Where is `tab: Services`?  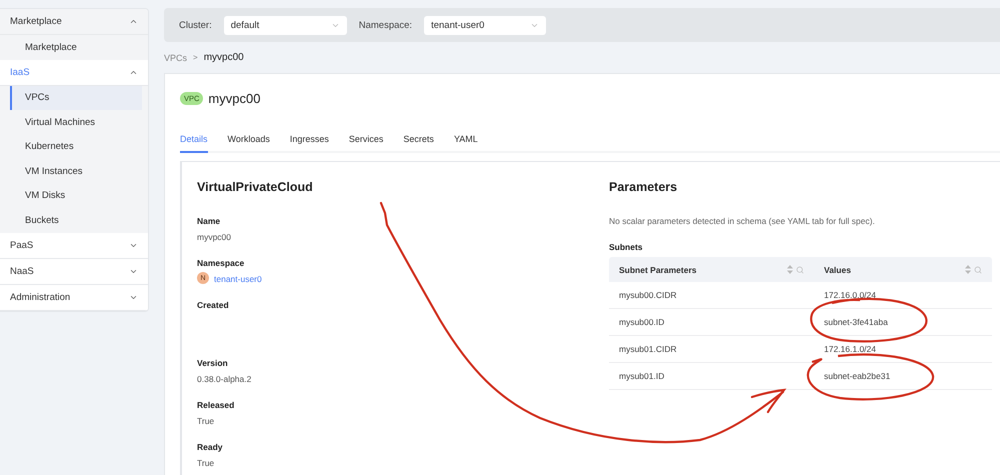
tab: Services is located at coordinates (366, 143).